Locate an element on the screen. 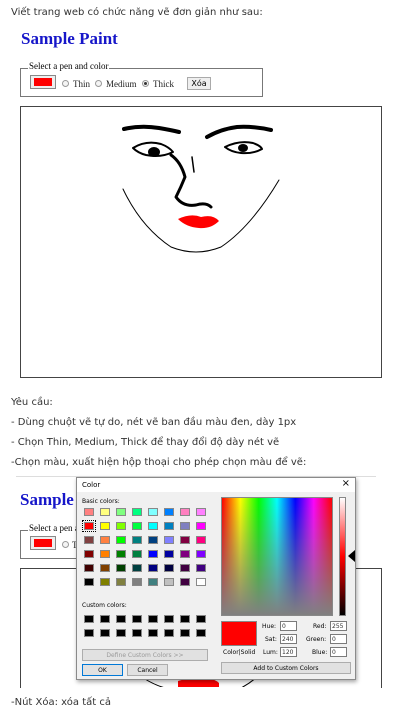 This screenshot has width=401, height=727. red-input: 255 is located at coordinates (338, 626).